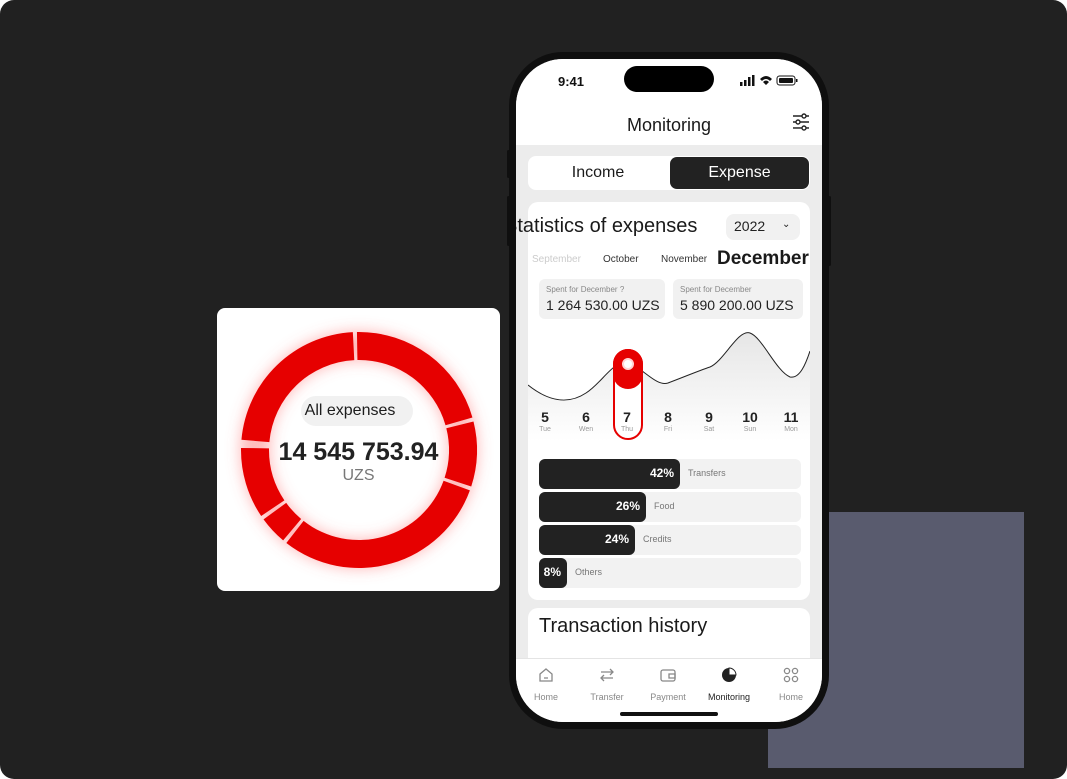 The height and width of the screenshot is (779, 1067). I want to click on day-item: 9 Sat, so click(709, 421).